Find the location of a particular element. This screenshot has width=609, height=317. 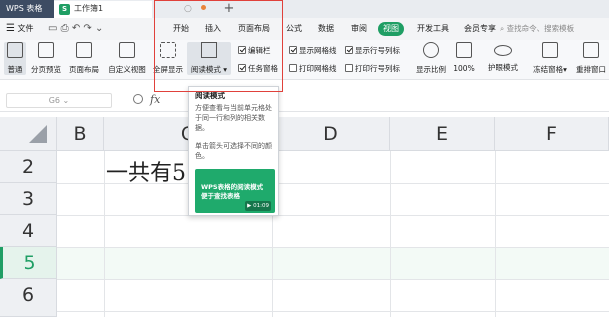

formula-bar: G6 ⌄ fx is located at coordinates (304, 100).